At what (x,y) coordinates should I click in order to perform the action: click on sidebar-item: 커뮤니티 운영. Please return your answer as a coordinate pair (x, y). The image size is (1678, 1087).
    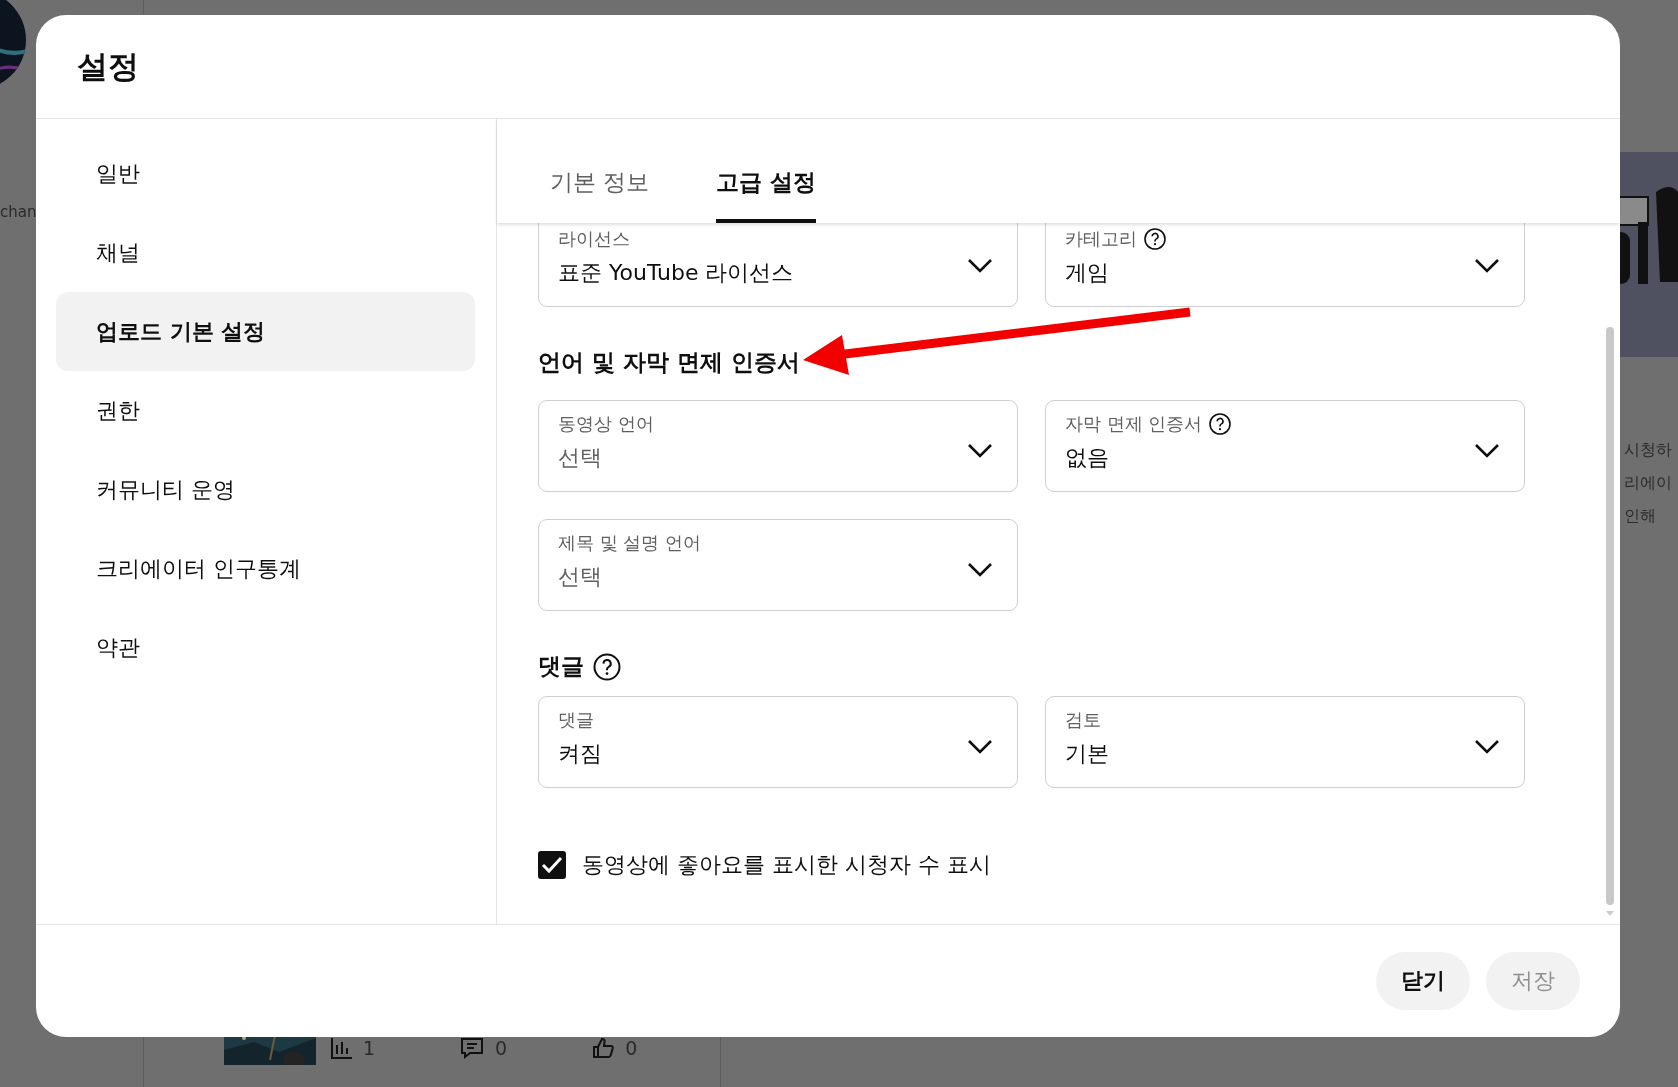
    Looking at the image, I should click on (265, 489).